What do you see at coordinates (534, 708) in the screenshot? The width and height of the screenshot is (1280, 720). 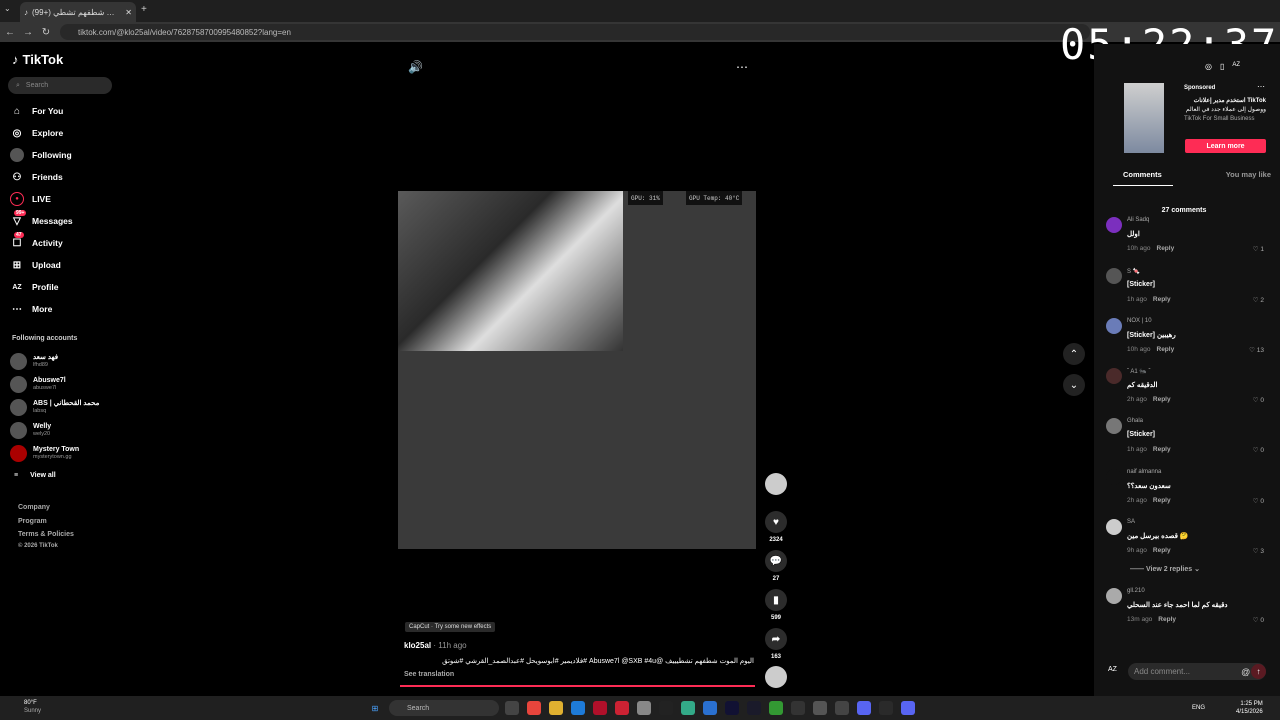 I see `chrome-icon` at bounding box center [534, 708].